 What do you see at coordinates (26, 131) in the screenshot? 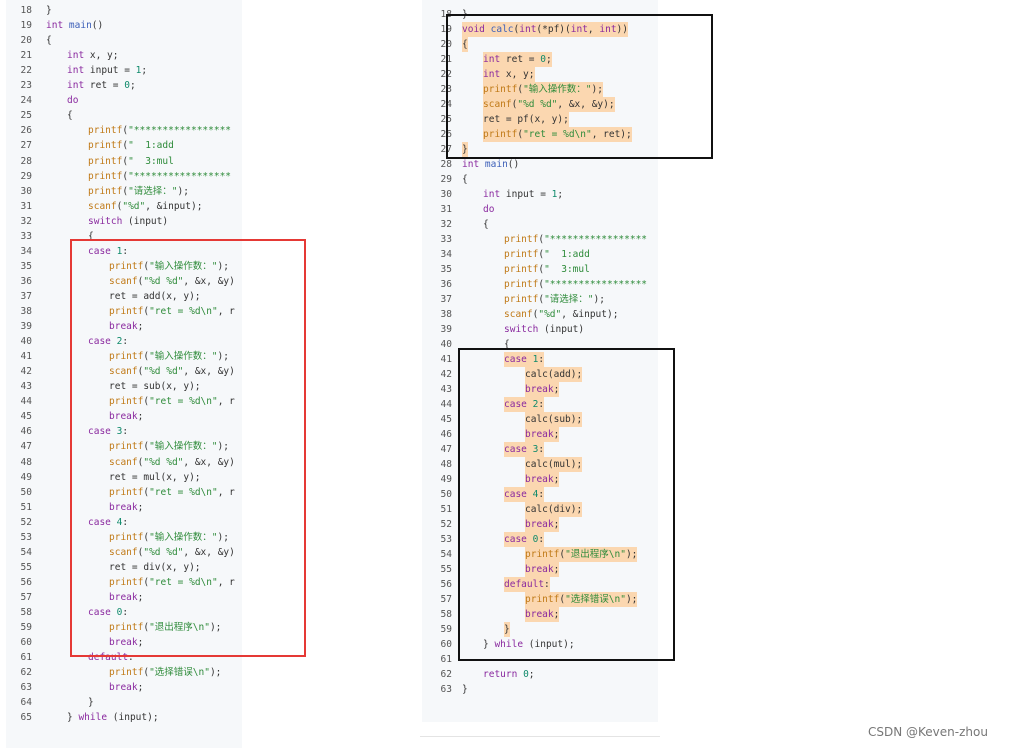
I see `line-number: 26` at bounding box center [26, 131].